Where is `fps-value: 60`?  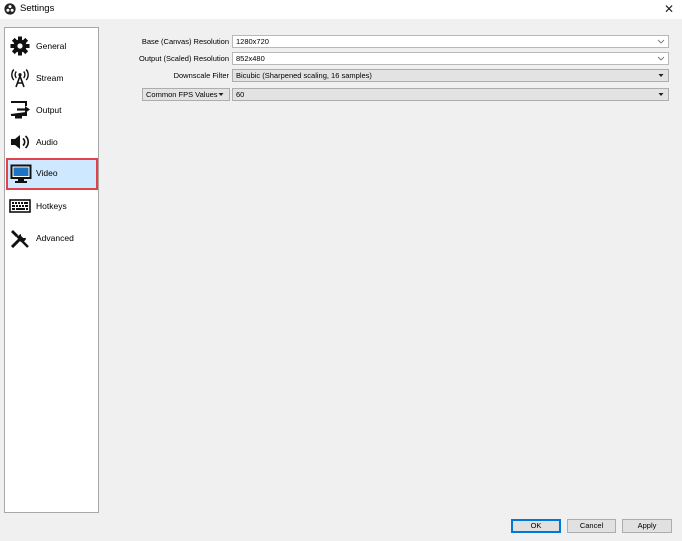
fps-value: 60 is located at coordinates (240, 94).